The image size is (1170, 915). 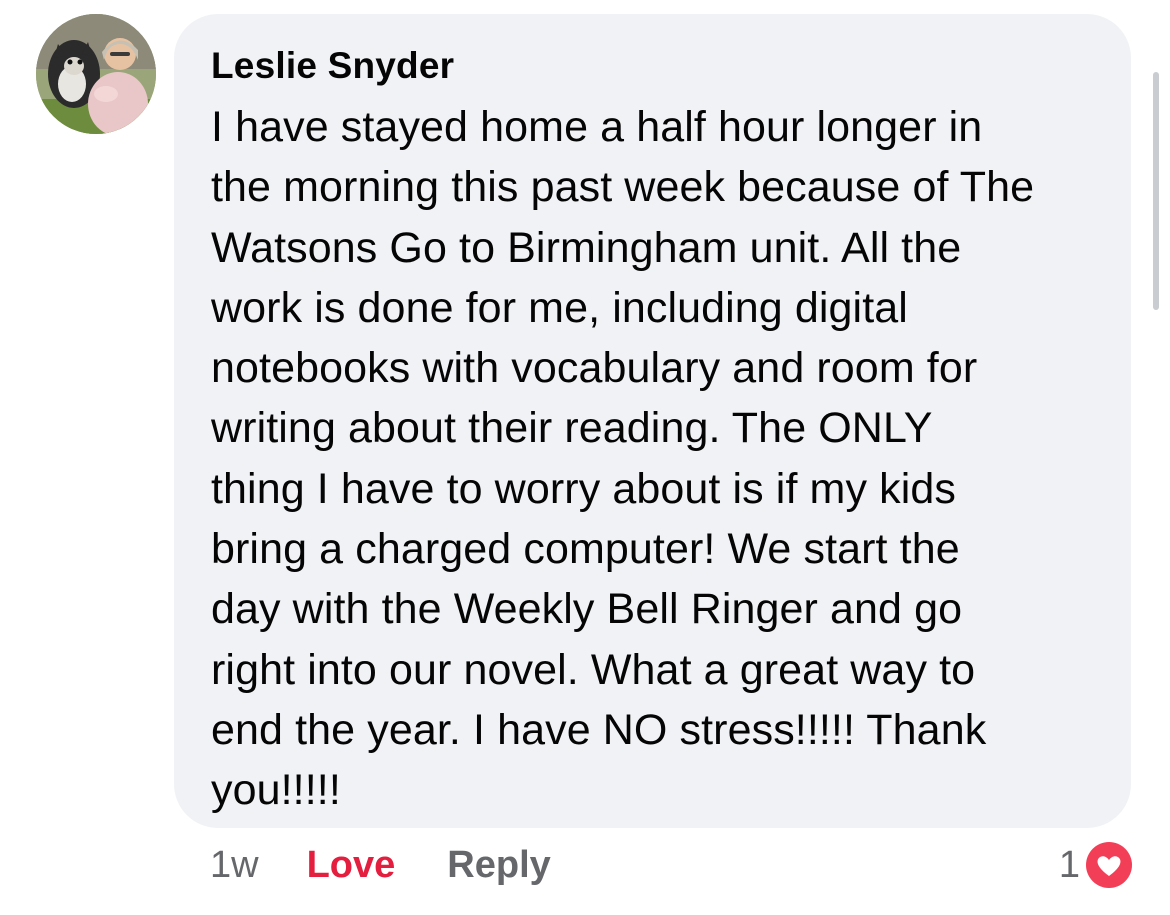 What do you see at coordinates (1069, 864) in the screenshot?
I see `reaction-count: 1` at bounding box center [1069, 864].